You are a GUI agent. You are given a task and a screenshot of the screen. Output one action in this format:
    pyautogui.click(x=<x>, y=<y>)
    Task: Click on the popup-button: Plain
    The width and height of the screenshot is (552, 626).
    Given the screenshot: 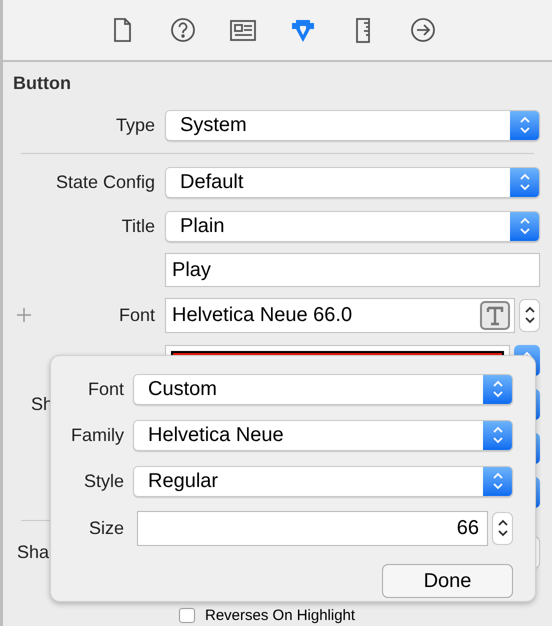 What is the action you would take?
    pyautogui.click(x=352, y=226)
    